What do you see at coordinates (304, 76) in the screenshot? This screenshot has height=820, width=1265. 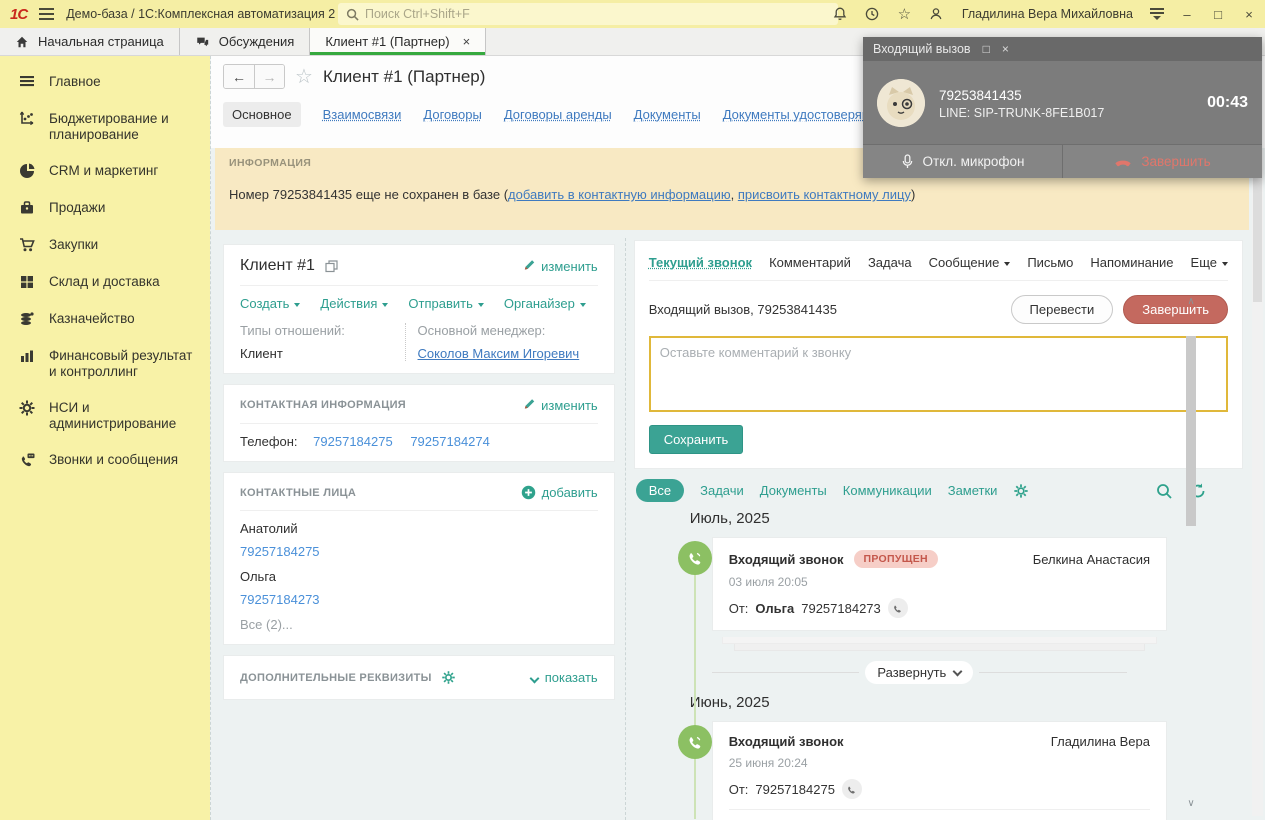 I see `favorite-star-icon: ☆` at bounding box center [304, 76].